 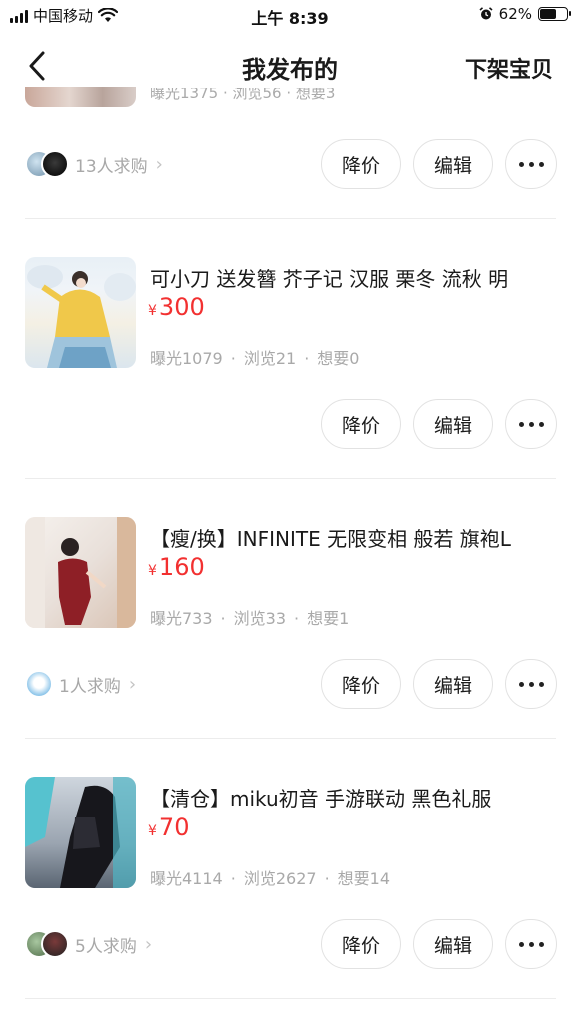 What do you see at coordinates (290, 15) in the screenshot?
I see `status-bar: 中国移动 上午 8:39 62%` at bounding box center [290, 15].